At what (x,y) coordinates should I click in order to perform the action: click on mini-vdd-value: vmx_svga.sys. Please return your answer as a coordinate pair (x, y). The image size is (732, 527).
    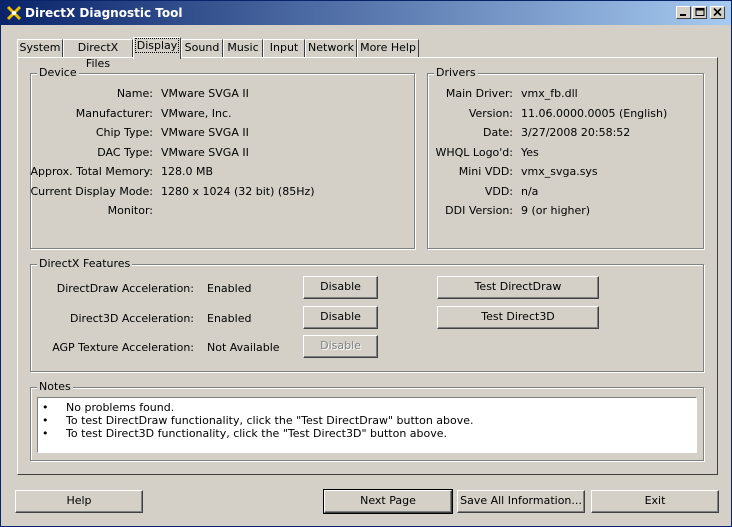
    Looking at the image, I should click on (559, 171).